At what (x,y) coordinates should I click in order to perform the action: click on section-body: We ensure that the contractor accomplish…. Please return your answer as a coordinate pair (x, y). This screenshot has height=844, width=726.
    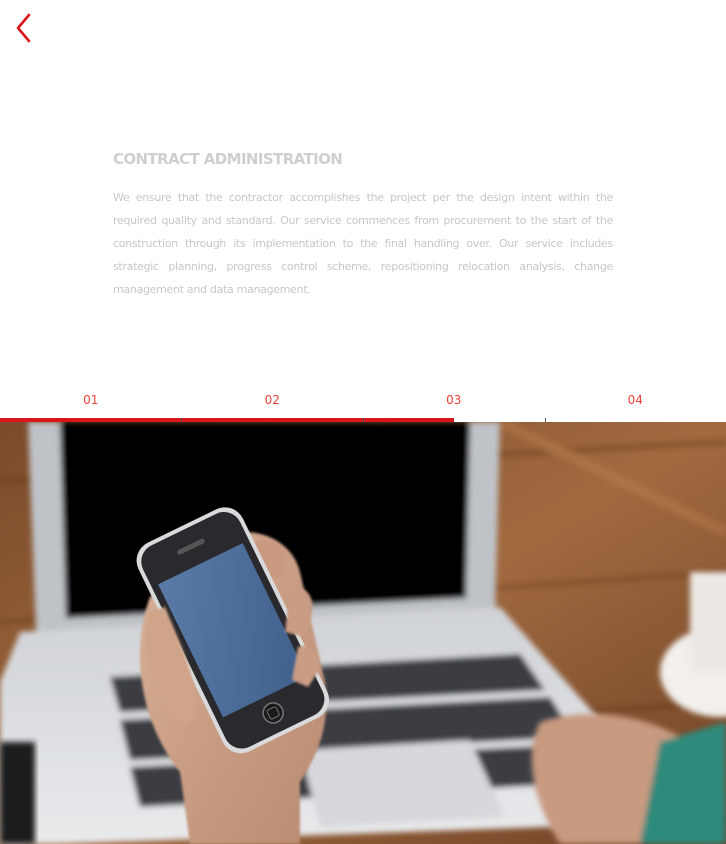
    Looking at the image, I should click on (363, 243).